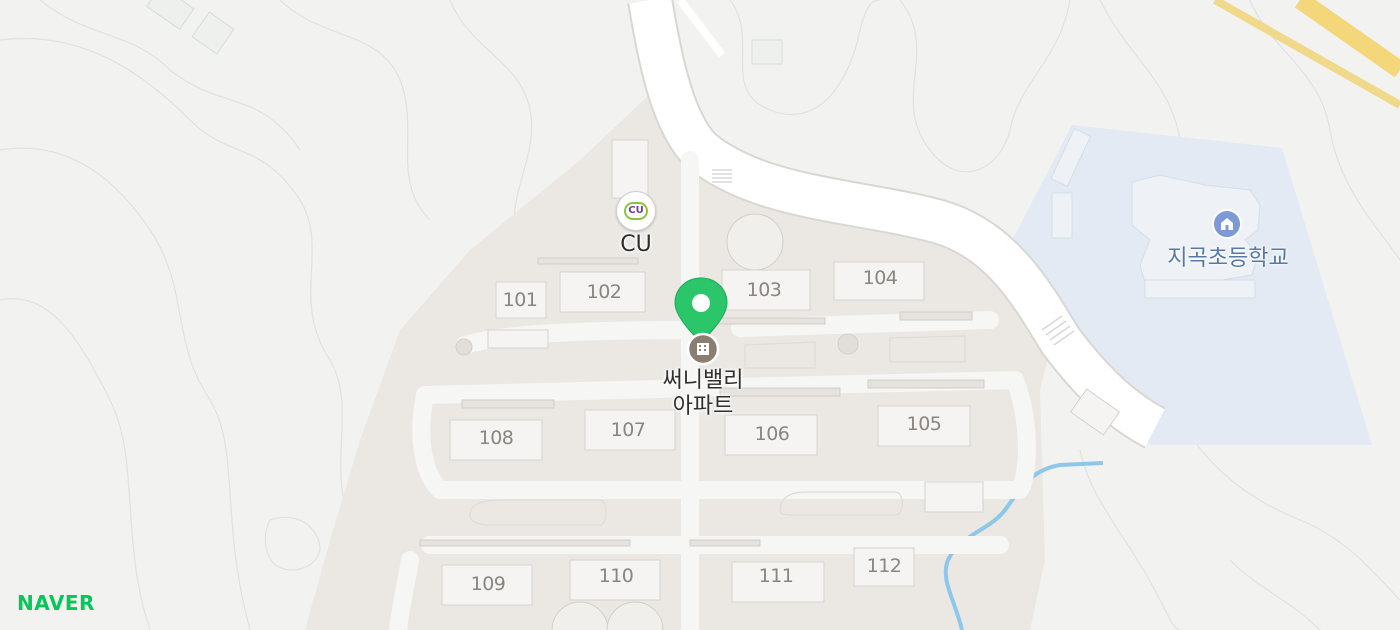 The image size is (1400, 630). What do you see at coordinates (703, 380) in the screenshot?
I see `apartment-label-line1: 써니밸리` at bounding box center [703, 380].